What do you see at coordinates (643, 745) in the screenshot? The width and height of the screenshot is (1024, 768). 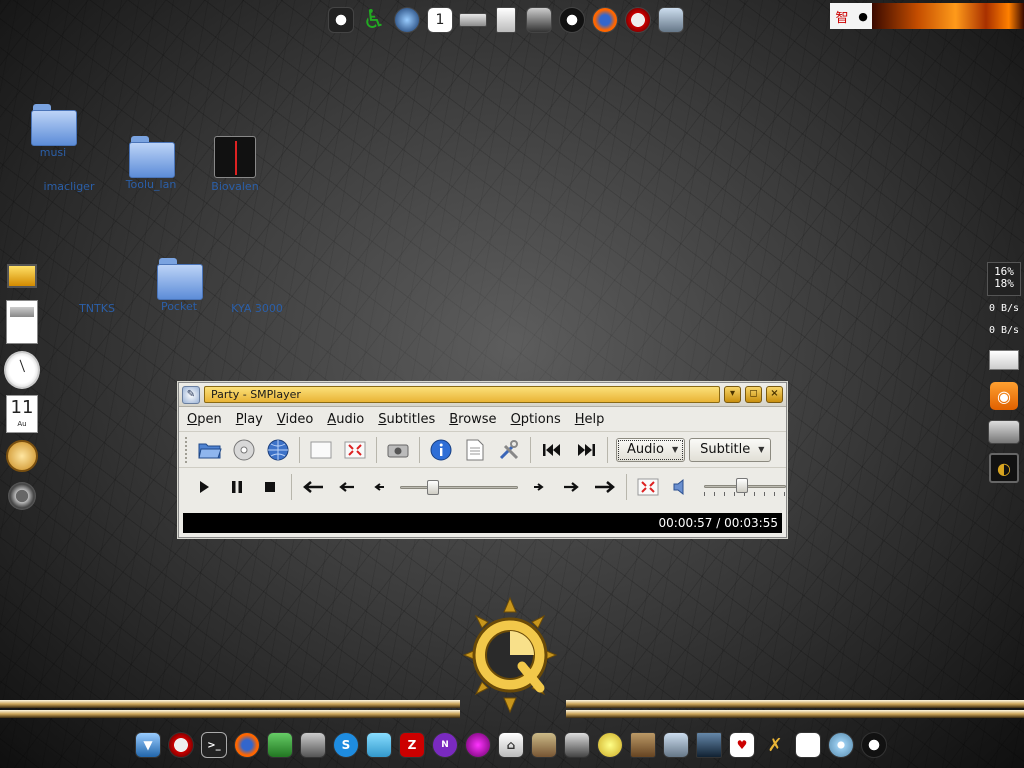 I see `speaker-box-icon` at bounding box center [643, 745].